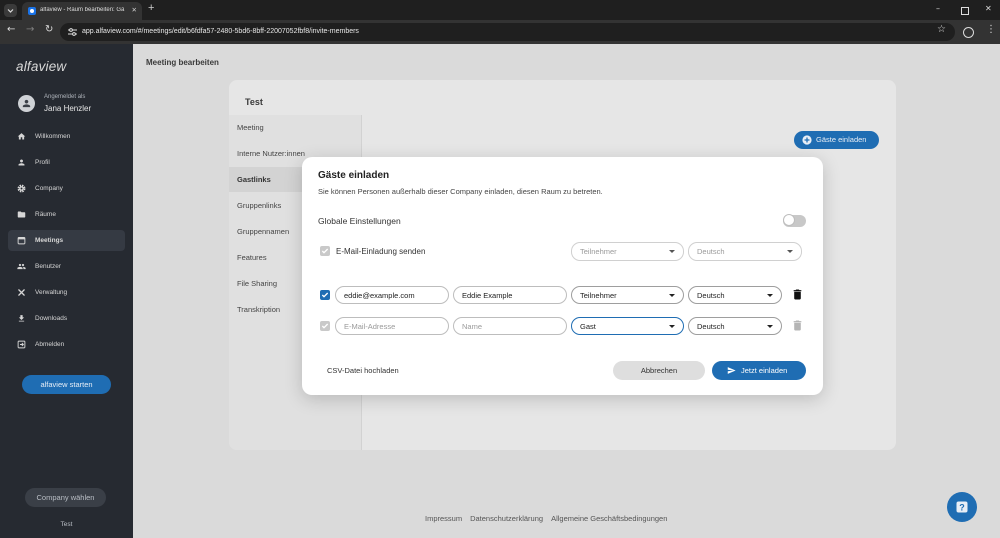 The image size is (1000, 538). Describe the element at coordinates (965, 11) in the screenshot. I see `restore-button` at that location.